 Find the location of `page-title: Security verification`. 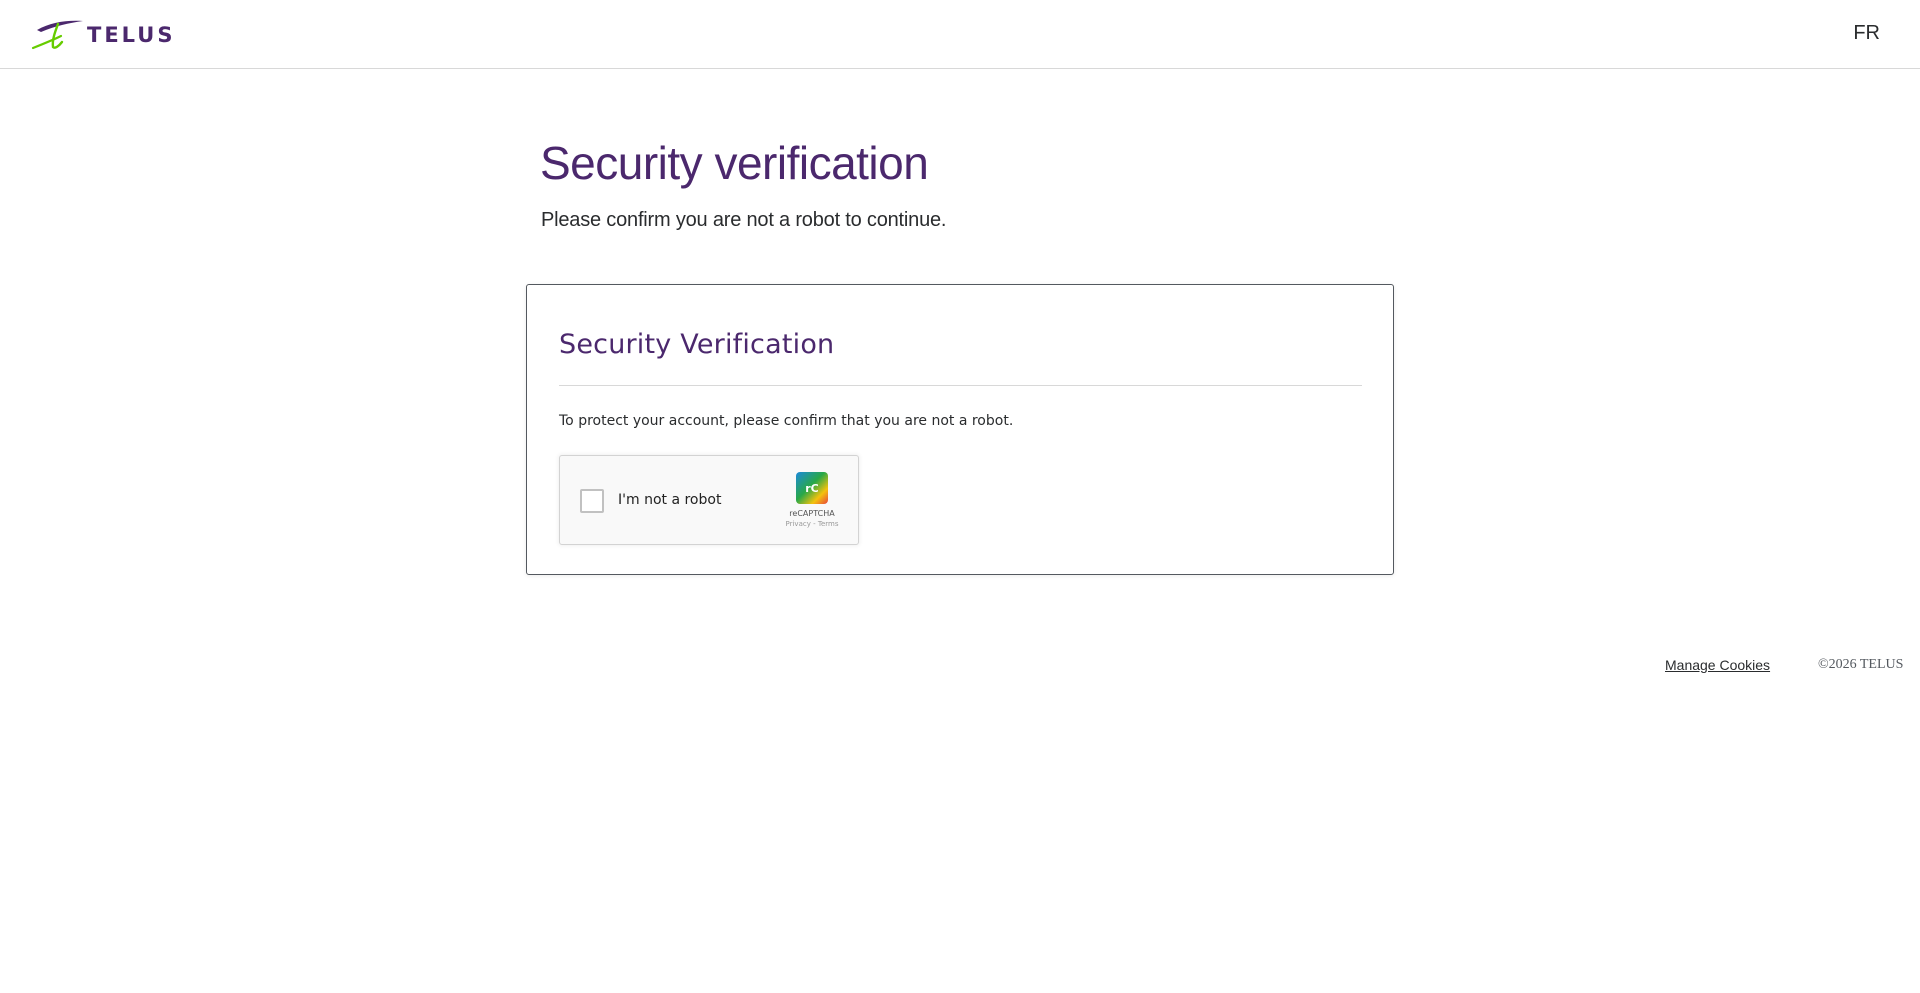

page-title: Security verification is located at coordinates (734, 163).